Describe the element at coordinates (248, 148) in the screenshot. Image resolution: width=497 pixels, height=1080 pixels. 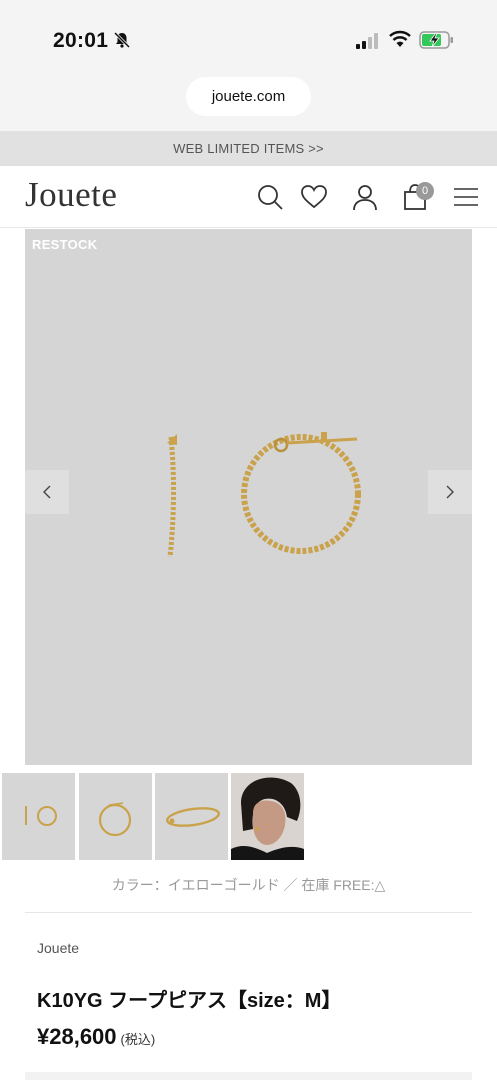
I see `announcement-banner: WEB LIMITED ITEMS >>` at that location.